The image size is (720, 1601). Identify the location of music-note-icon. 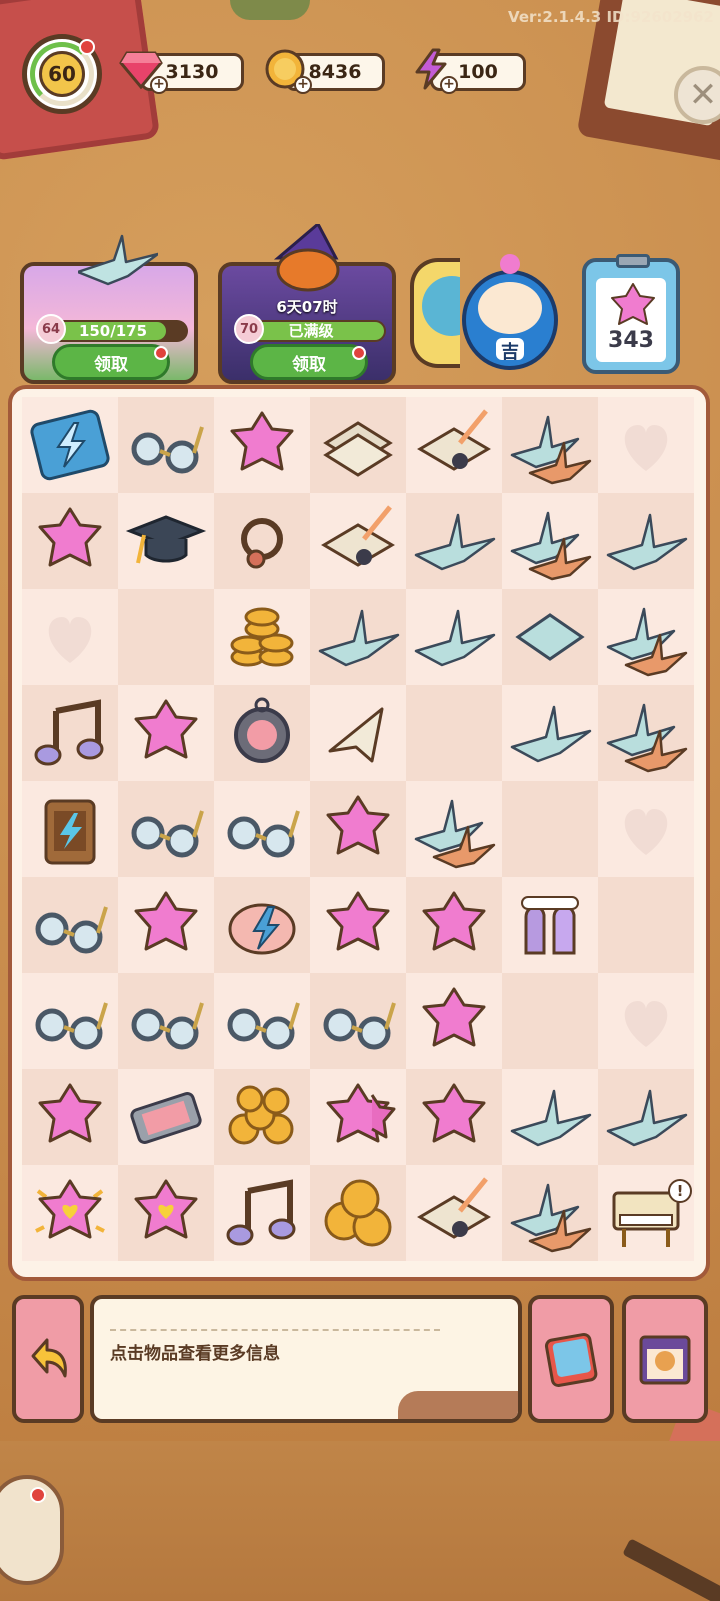
(69, 732).